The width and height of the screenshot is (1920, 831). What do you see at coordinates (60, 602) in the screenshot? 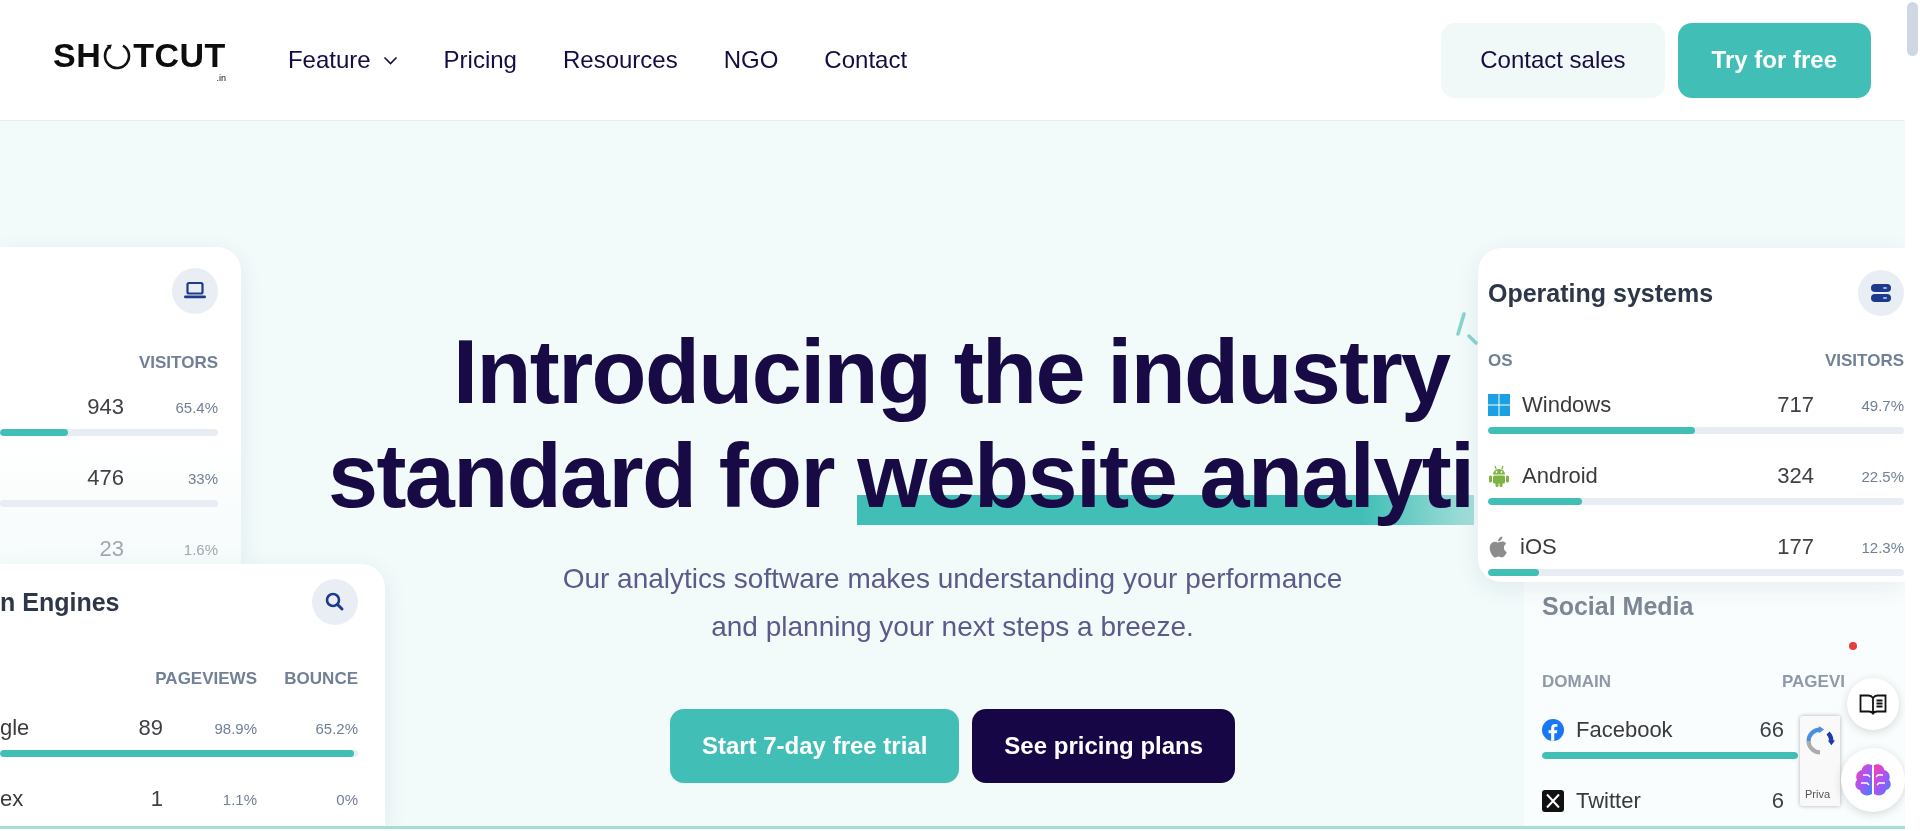
I see `card-title: n Engines` at bounding box center [60, 602].